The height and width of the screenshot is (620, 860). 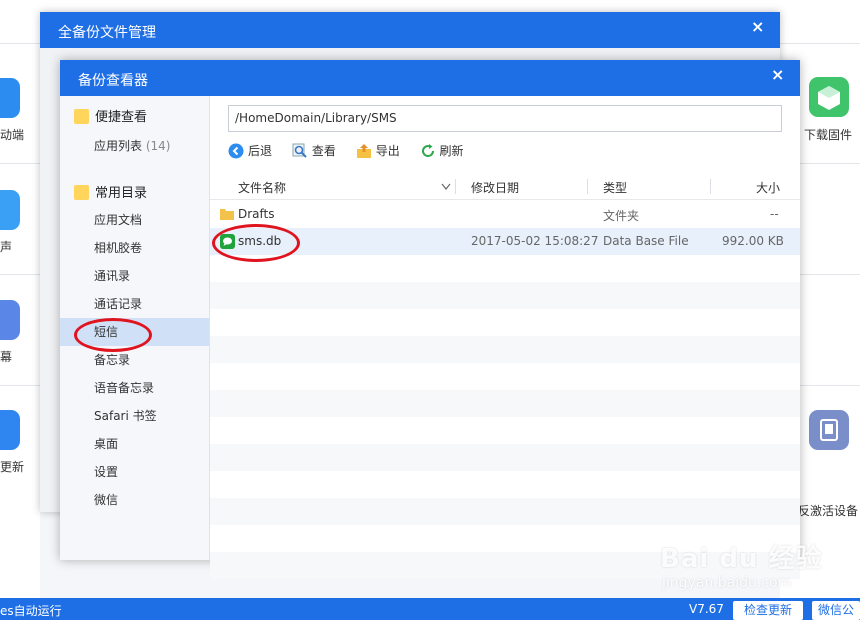 What do you see at coordinates (836, 610) in the screenshot?
I see `wechat-button: 微信公` at bounding box center [836, 610].